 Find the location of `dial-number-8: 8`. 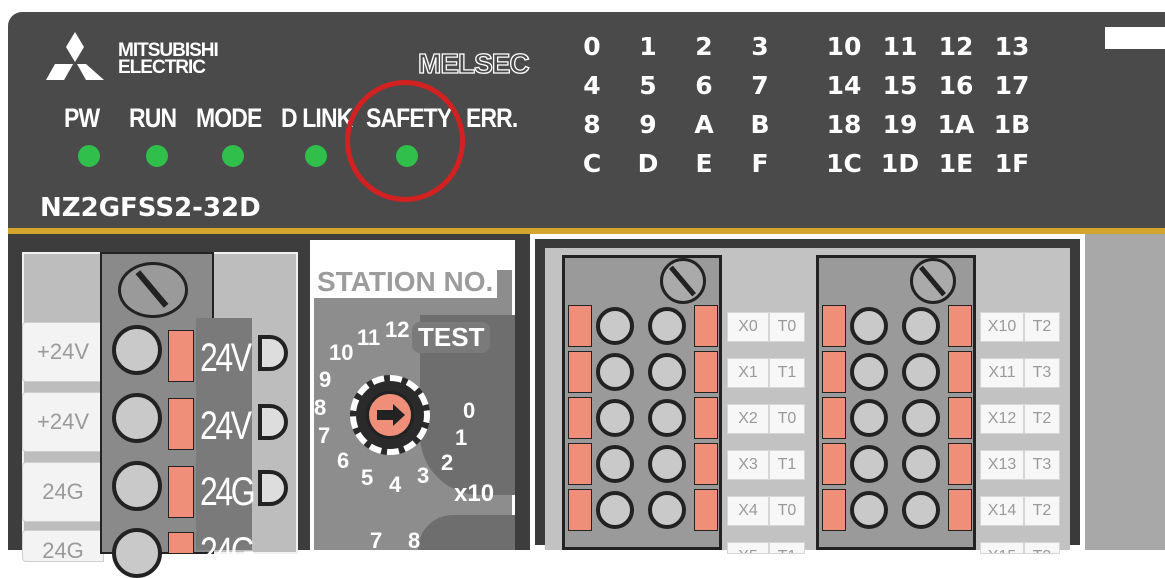

dial-number-8: 8 is located at coordinates (320, 407).